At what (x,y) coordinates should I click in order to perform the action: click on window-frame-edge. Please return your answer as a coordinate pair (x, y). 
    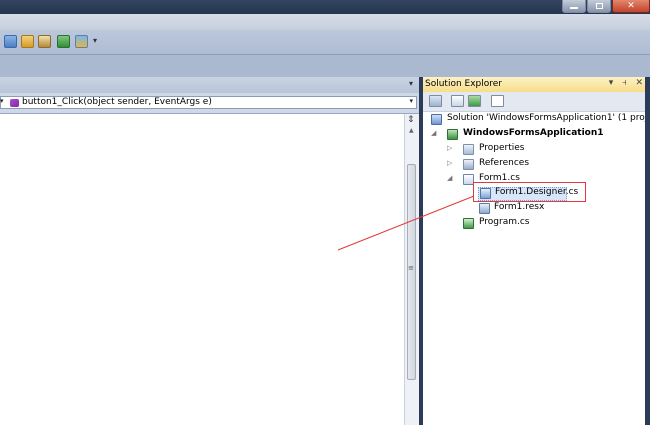
    Looking at the image, I should click on (647, 251).